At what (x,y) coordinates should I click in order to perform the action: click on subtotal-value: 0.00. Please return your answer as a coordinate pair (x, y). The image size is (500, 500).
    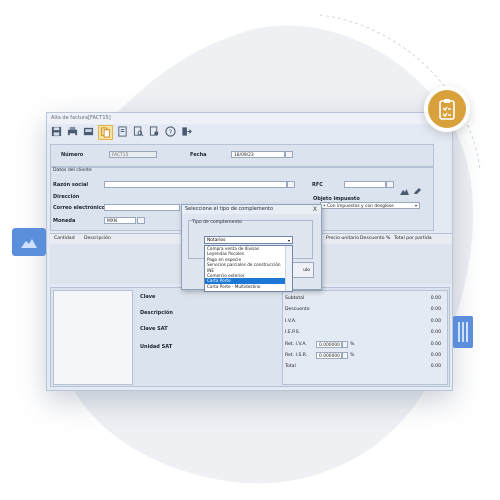
    Looking at the image, I should click on (435, 298).